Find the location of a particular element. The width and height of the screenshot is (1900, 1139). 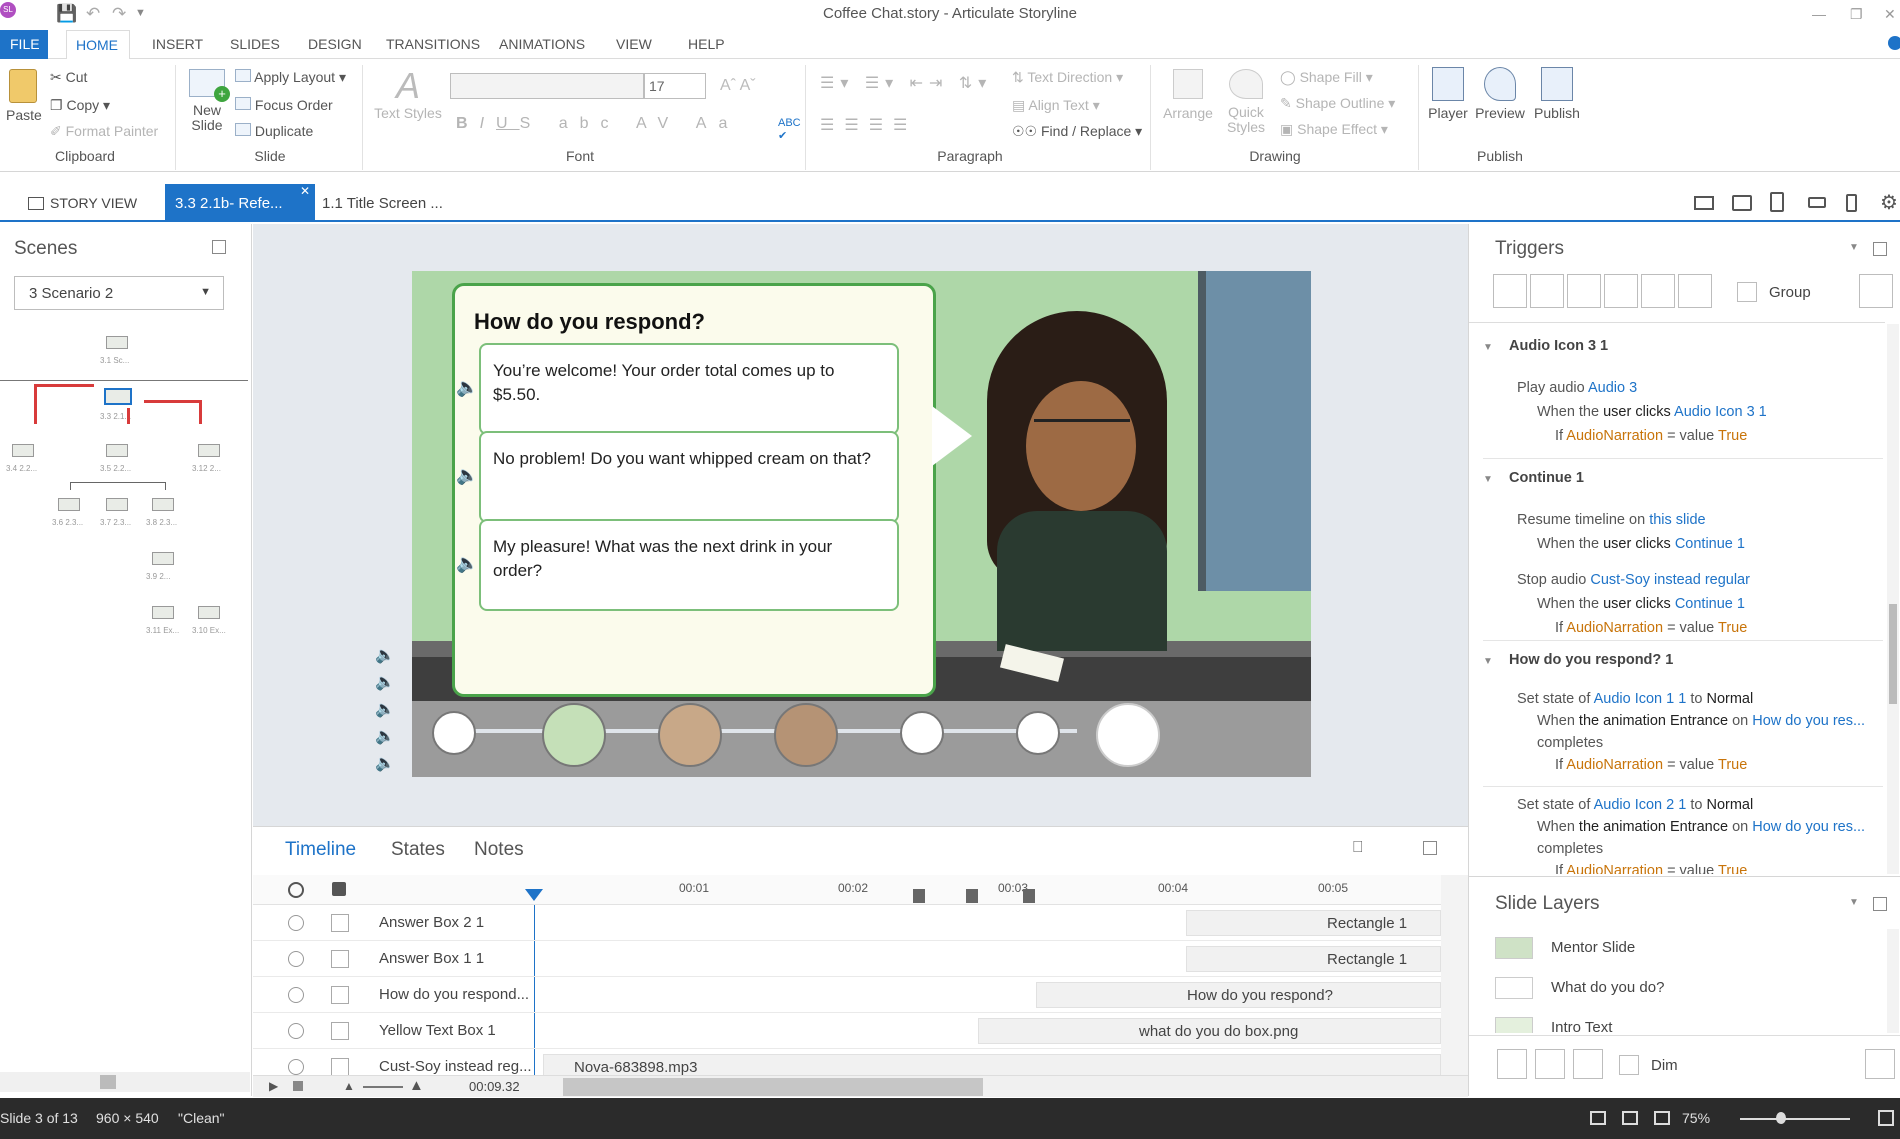

minimize-icon: — is located at coordinates (1819, 14).